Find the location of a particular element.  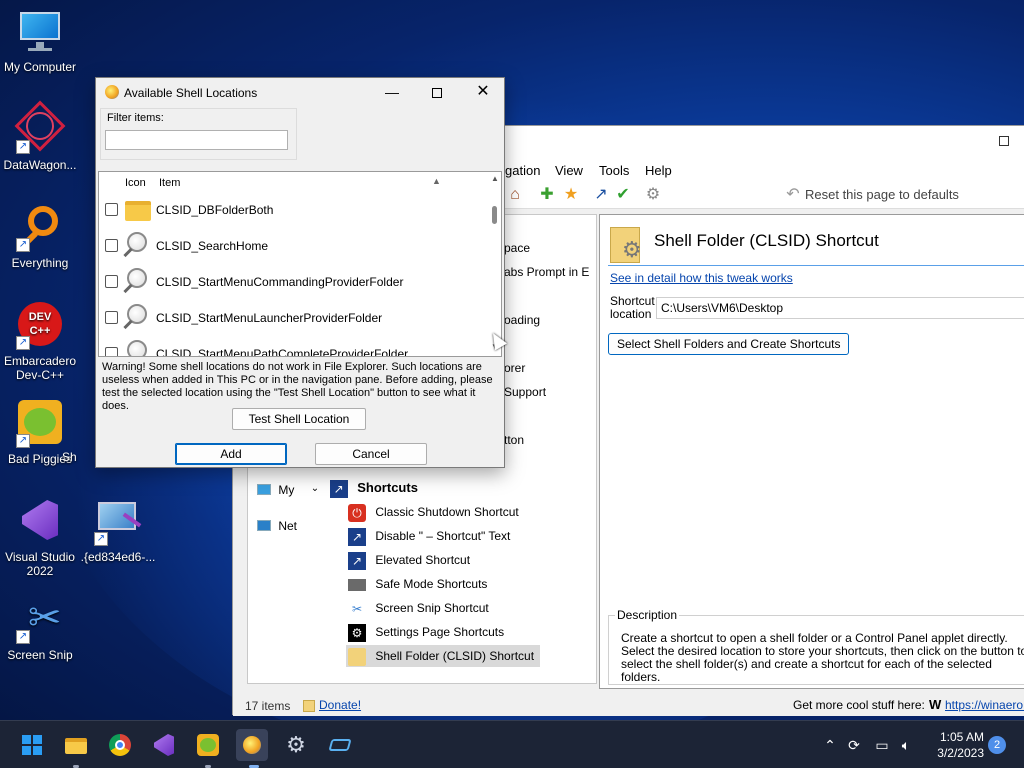

close-icon: ✕ is located at coordinates (483, 92).